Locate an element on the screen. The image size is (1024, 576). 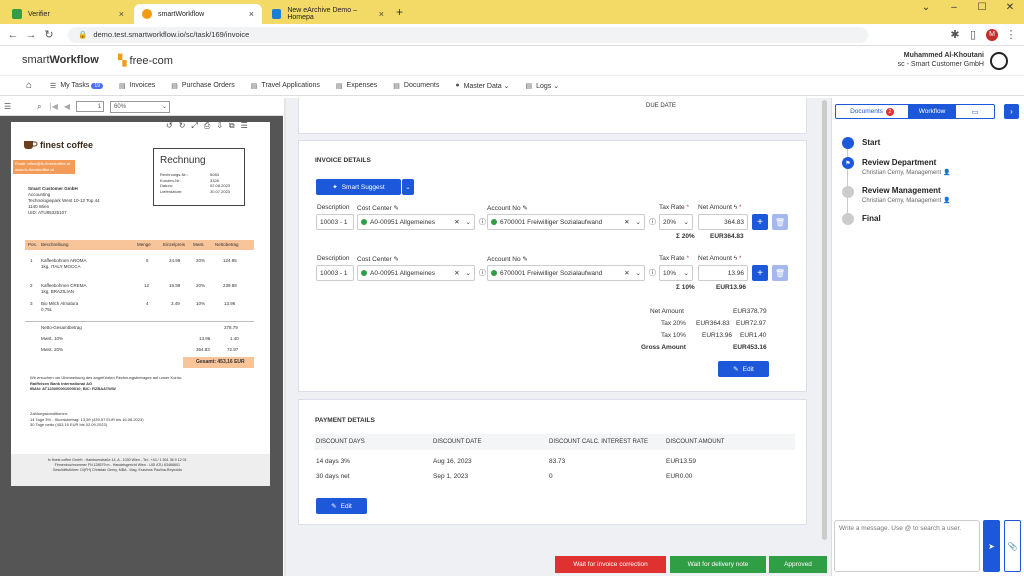
input-value: 13.96 is located at coordinates (735, 273).